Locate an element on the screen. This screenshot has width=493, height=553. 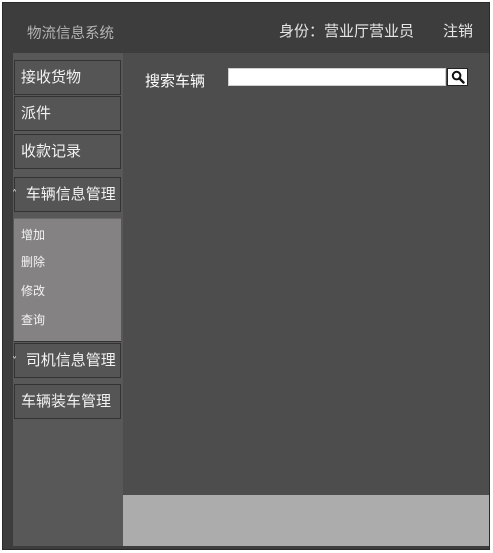
submenu-item-query: 查询 is located at coordinates (33, 319).